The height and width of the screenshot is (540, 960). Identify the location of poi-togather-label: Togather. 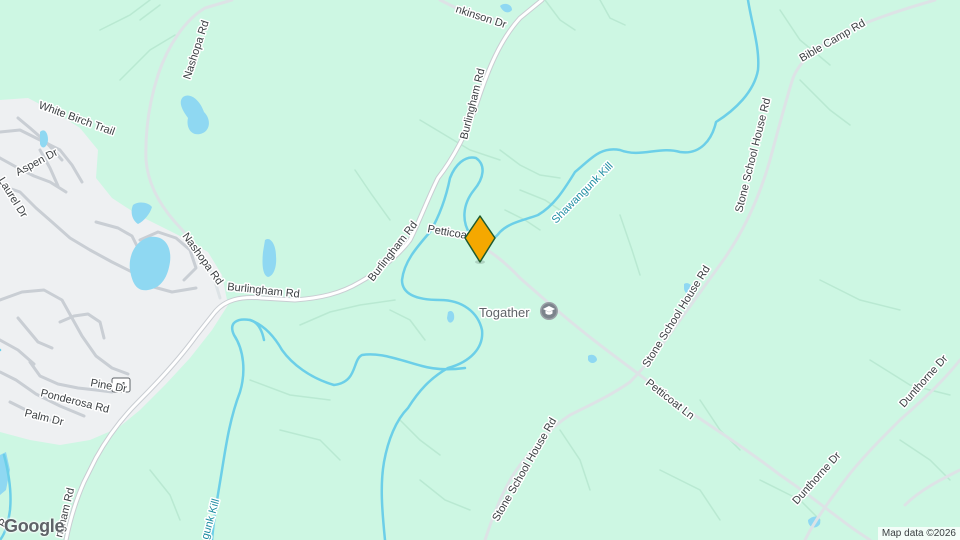
(505, 313).